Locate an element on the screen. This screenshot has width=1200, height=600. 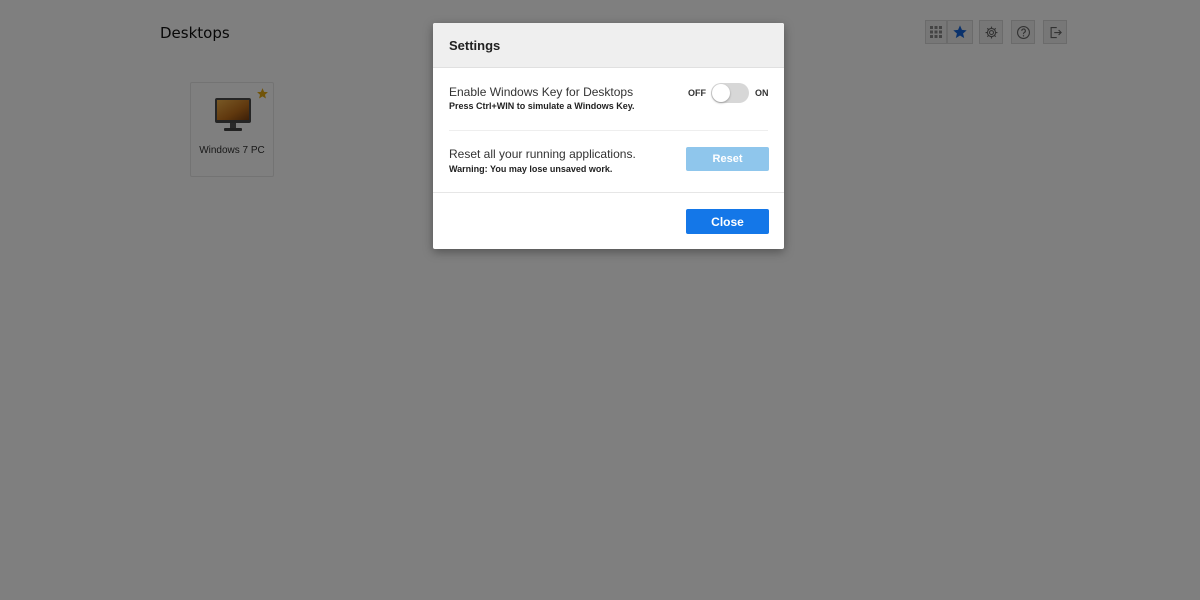
reset-title: Reset all your running applications. is located at coordinates (542, 154).